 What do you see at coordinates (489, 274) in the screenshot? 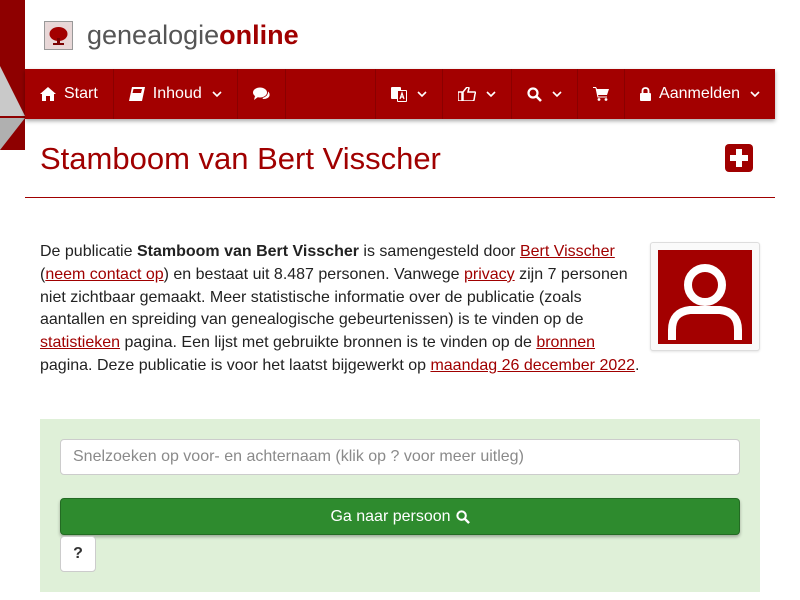
I see `privacy-link: privacy` at bounding box center [489, 274].